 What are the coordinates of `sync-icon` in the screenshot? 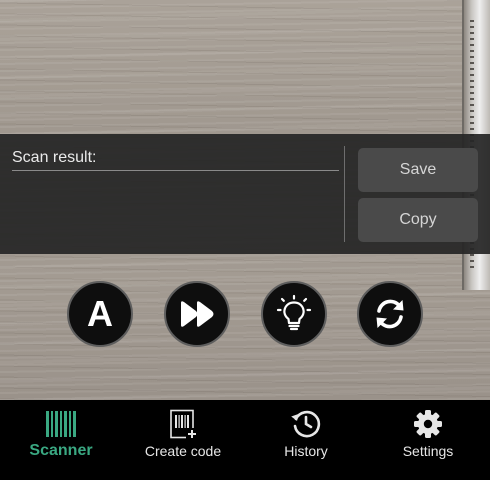 It's located at (390, 314).